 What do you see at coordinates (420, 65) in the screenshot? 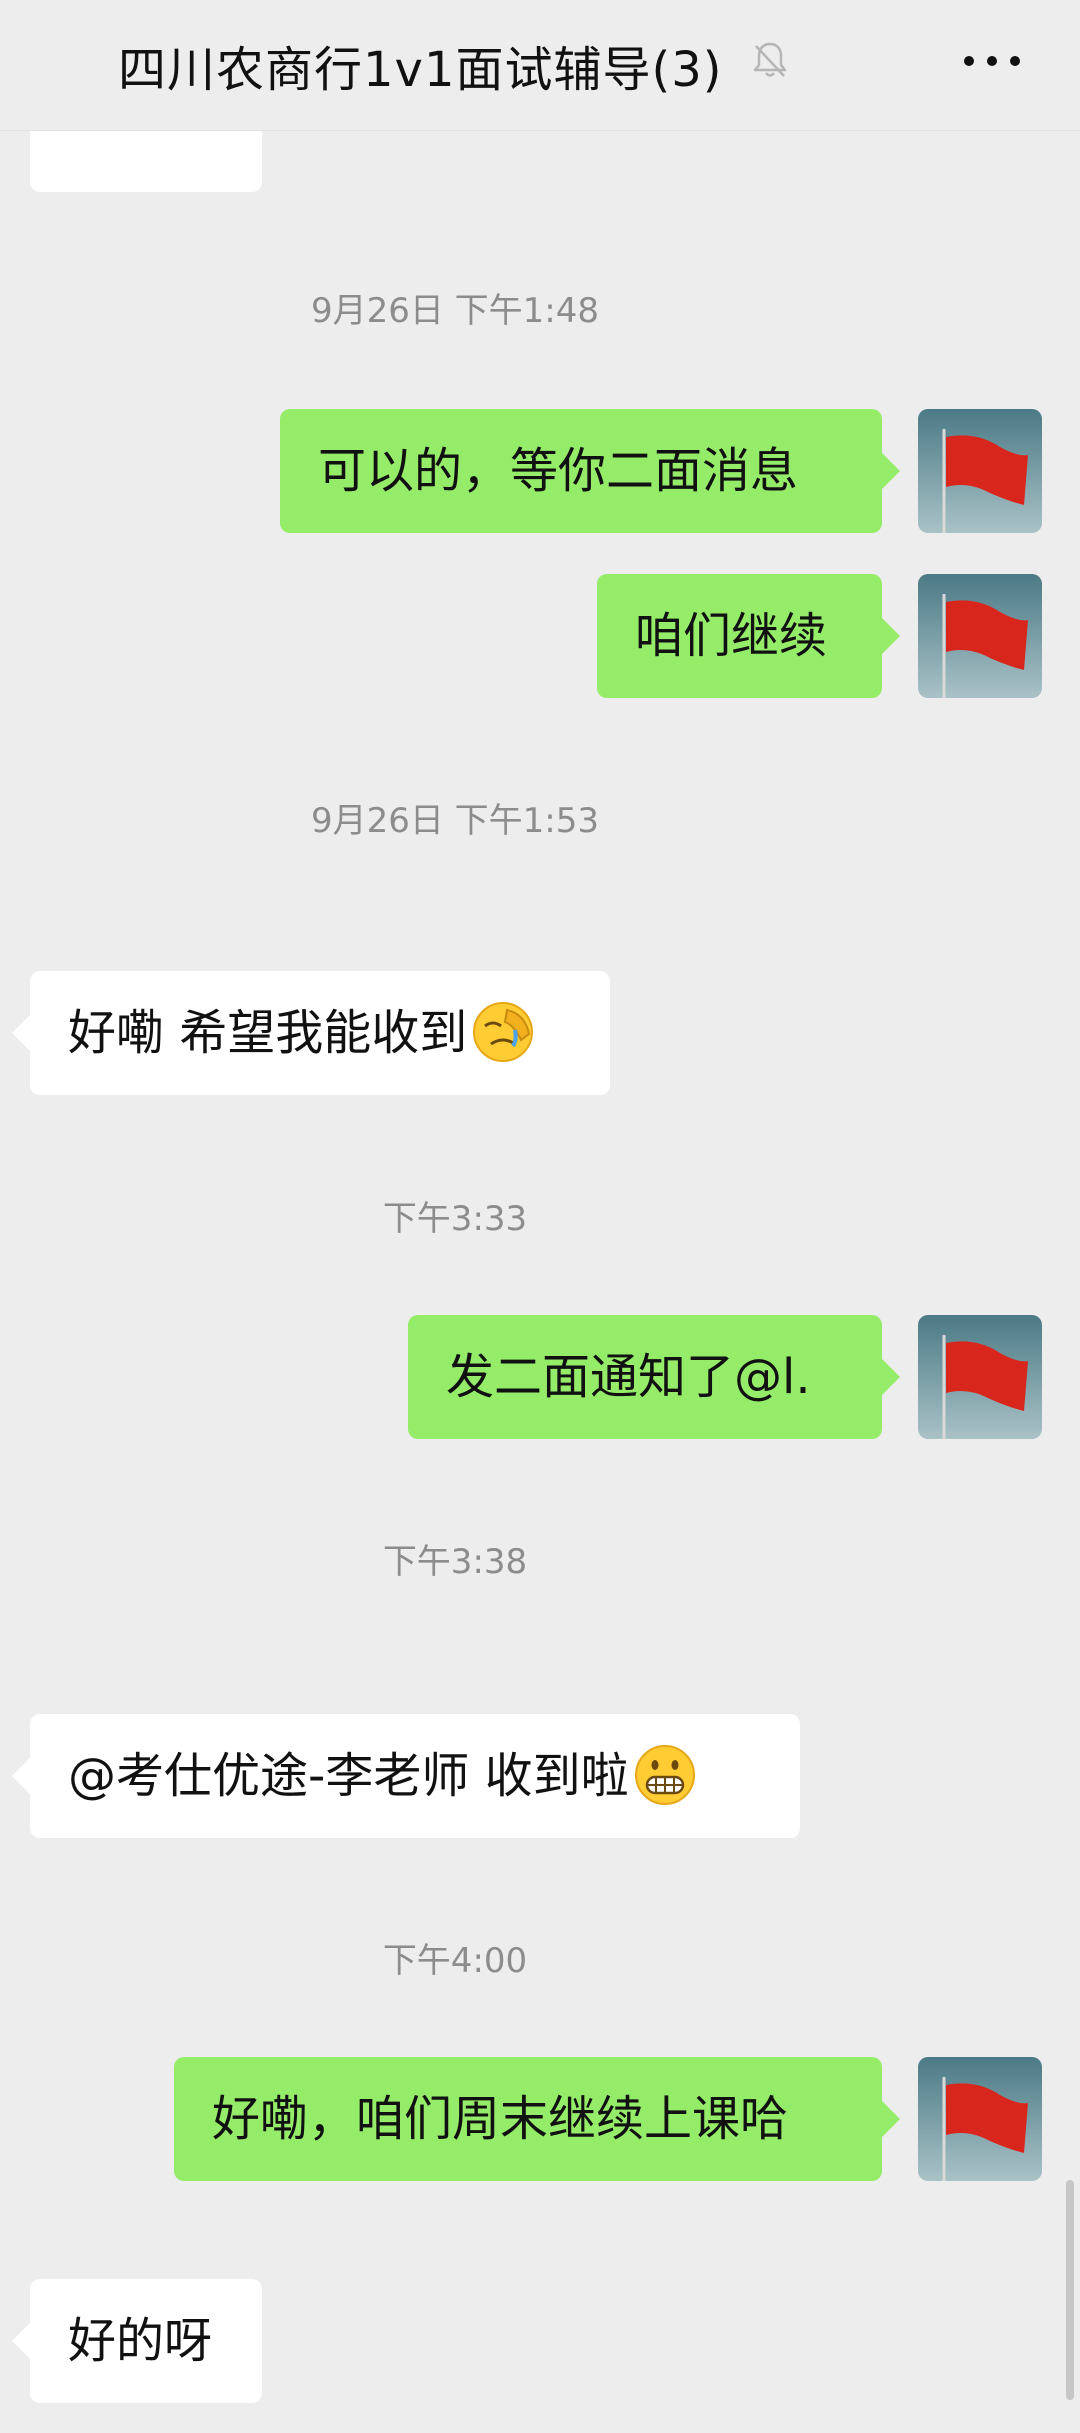
I see `chat-title: 四川农商行1v1面试辅导(3)` at bounding box center [420, 65].